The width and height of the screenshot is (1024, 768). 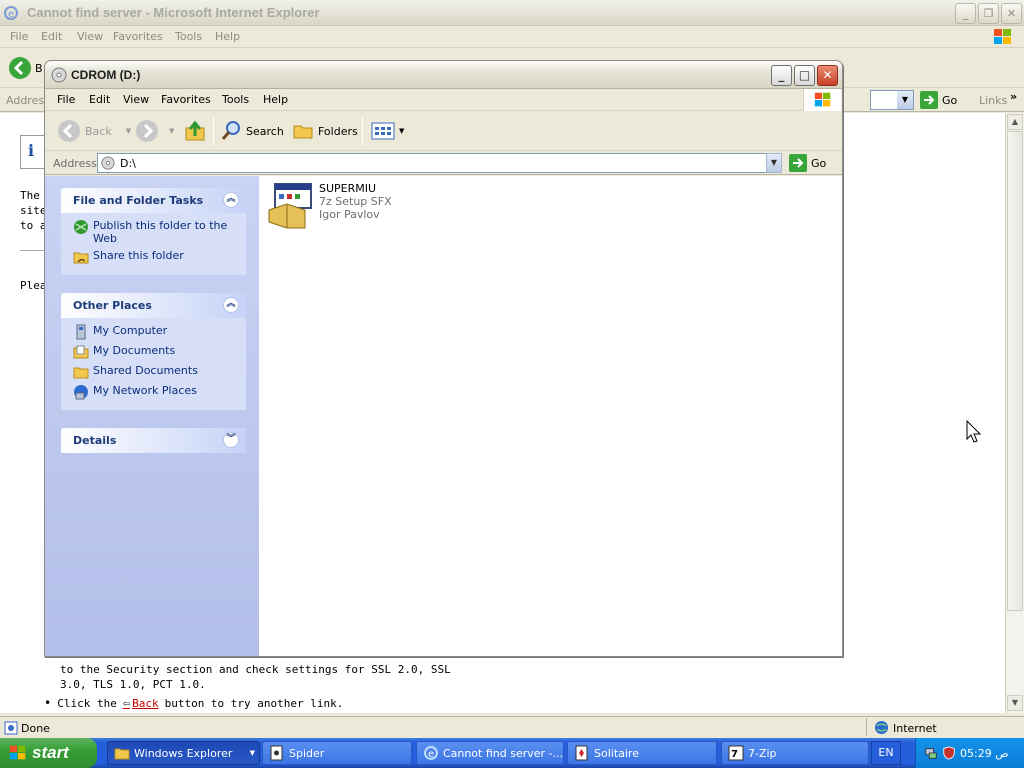 I want to click on explorer-close-button: ✕, so click(x=827, y=75).